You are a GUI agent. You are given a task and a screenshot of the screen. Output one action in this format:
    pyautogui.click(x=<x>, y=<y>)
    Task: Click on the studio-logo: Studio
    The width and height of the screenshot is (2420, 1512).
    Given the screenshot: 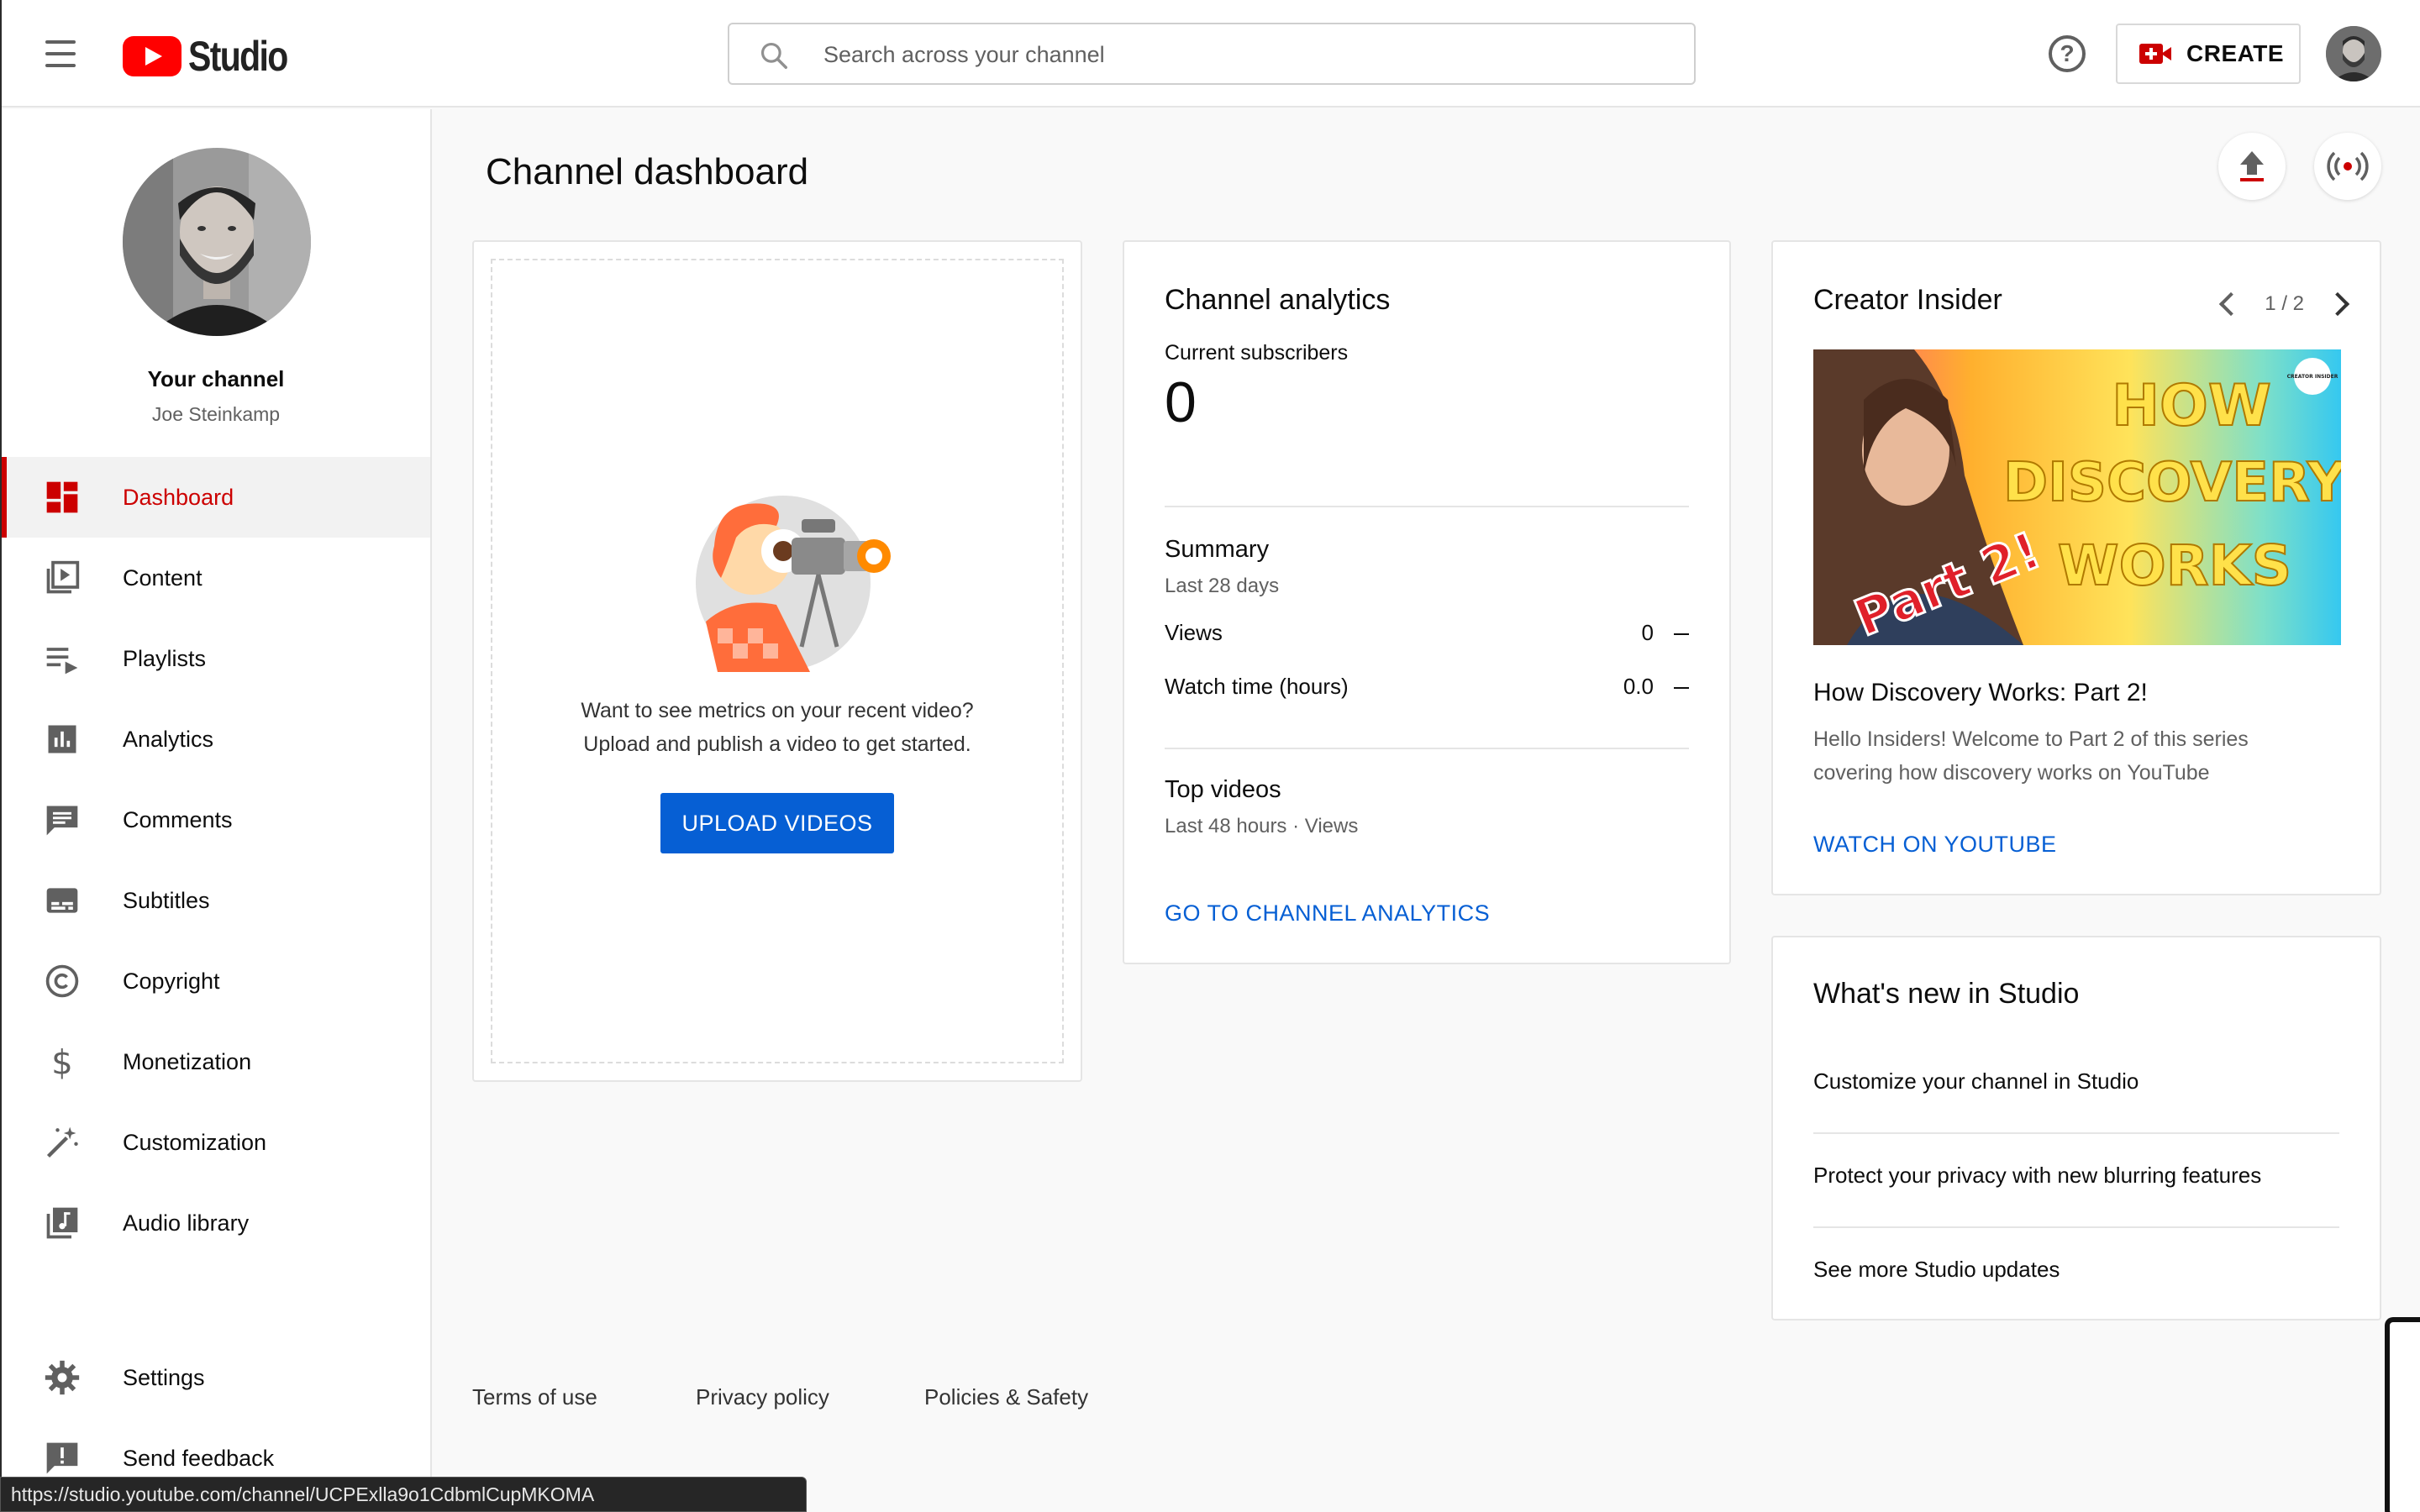 What is the action you would take?
    pyautogui.click(x=216, y=56)
    